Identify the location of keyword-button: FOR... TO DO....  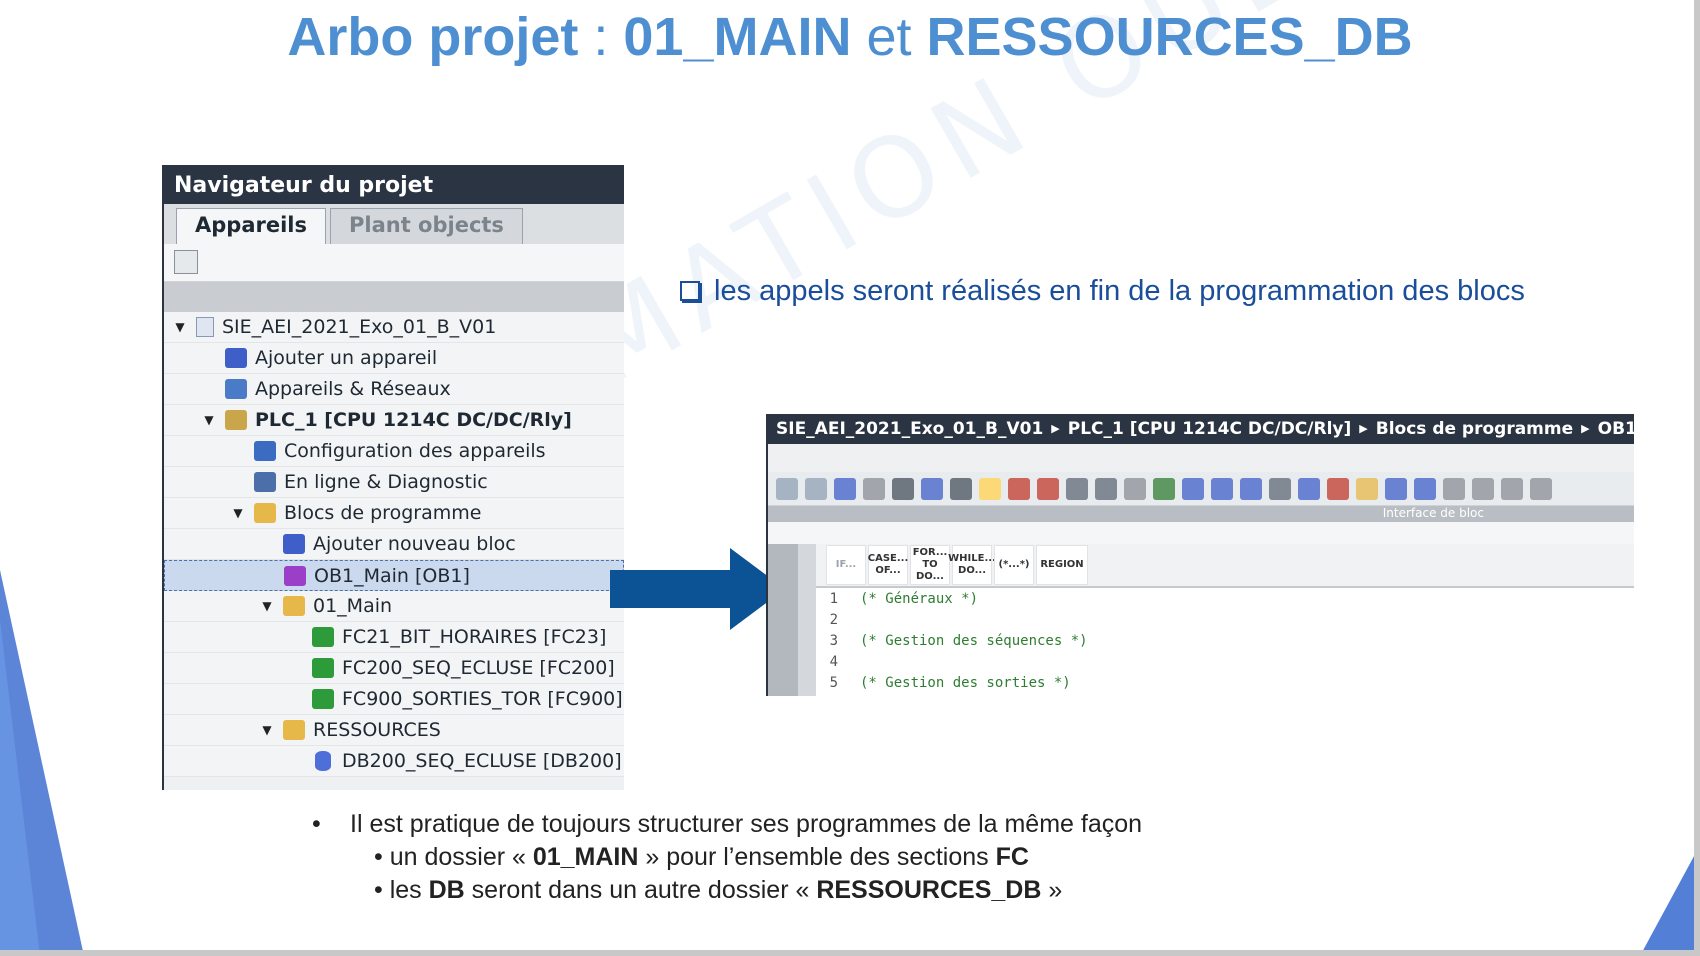
(930, 565).